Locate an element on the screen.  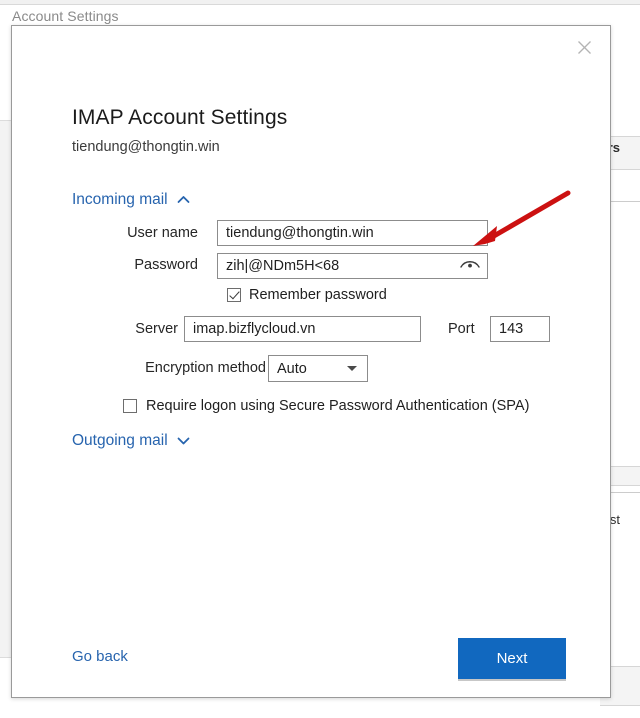
section-label-outgoing-mail: Outgoing mail is located at coordinates (120, 440).